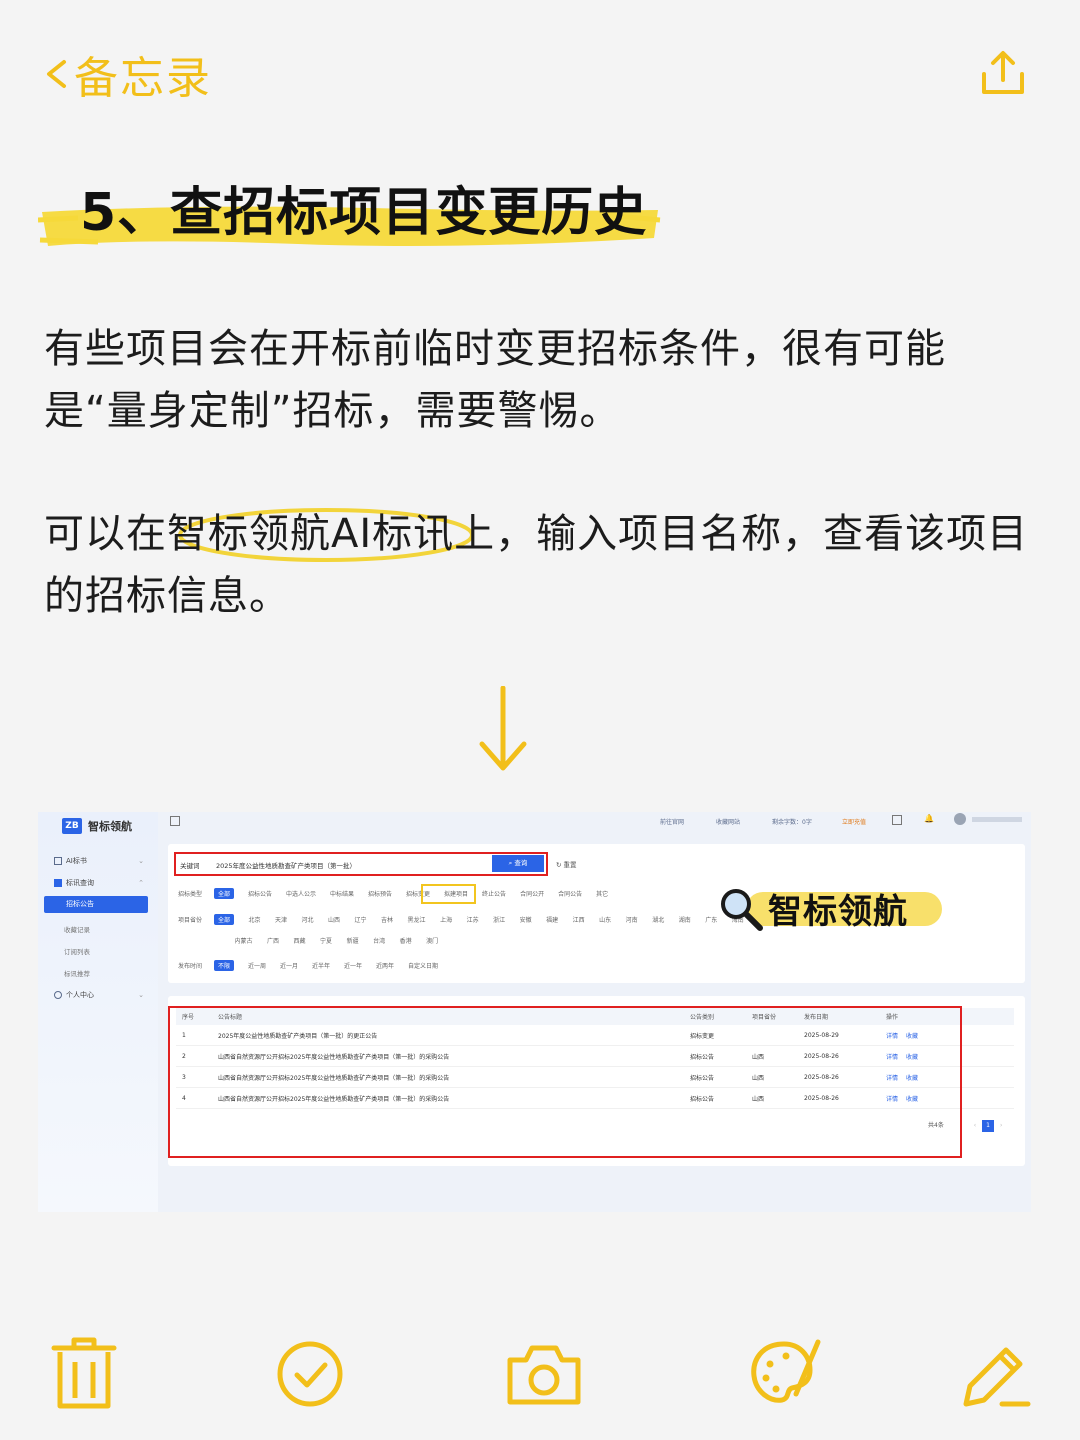 Image resolution: width=1080 pixels, height=1440 pixels. Describe the element at coordinates (499, 920) in the screenshot. I see `province-option: 浙江` at that location.